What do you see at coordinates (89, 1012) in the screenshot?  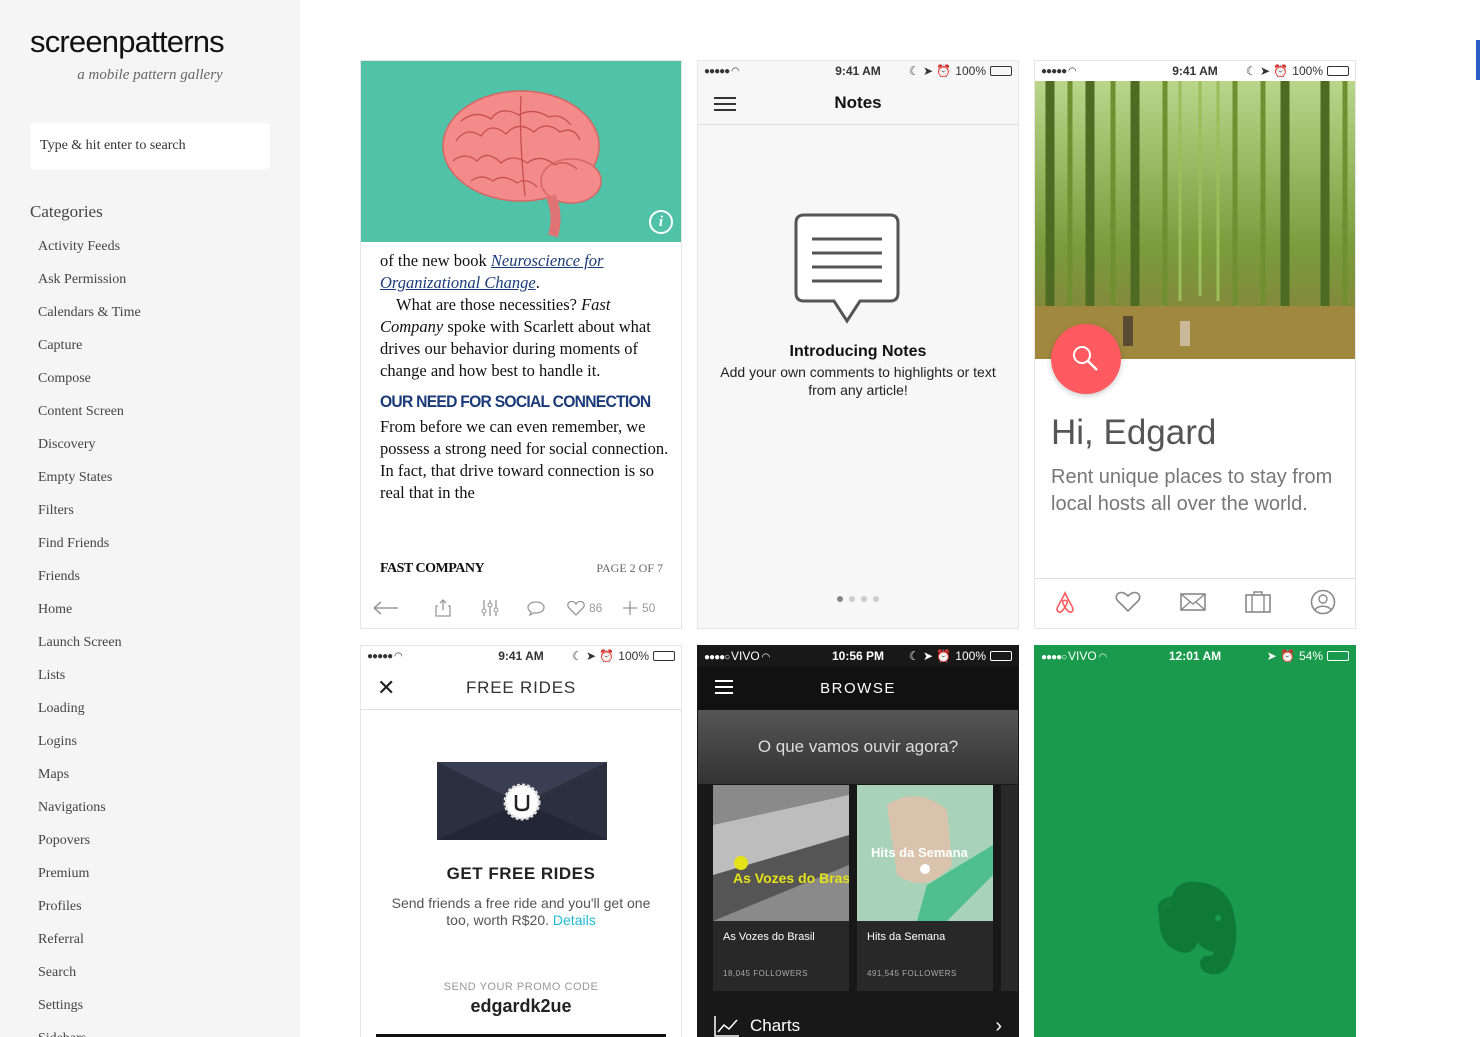 I see `category-link: Settings` at bounding box center [89, 1012].